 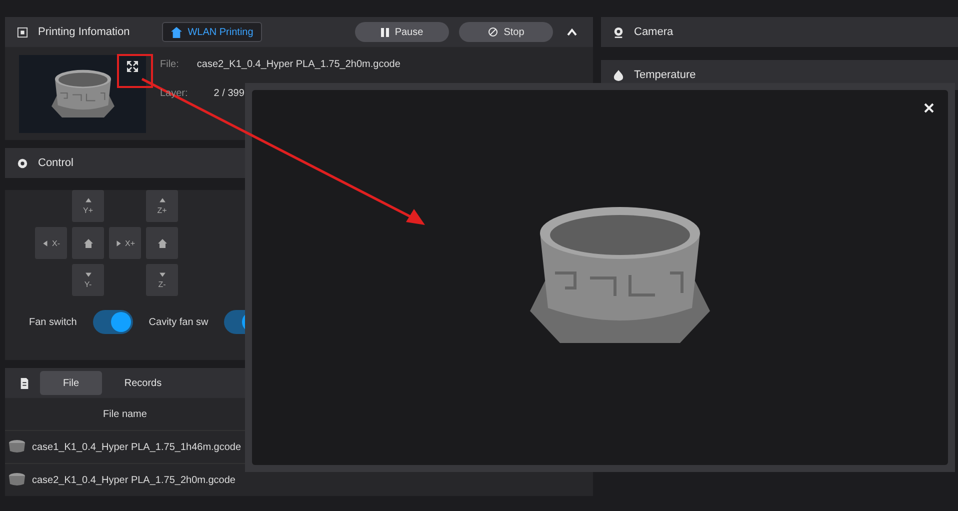 I want to click on jog-button: Z-, so click(x=162, y=280).